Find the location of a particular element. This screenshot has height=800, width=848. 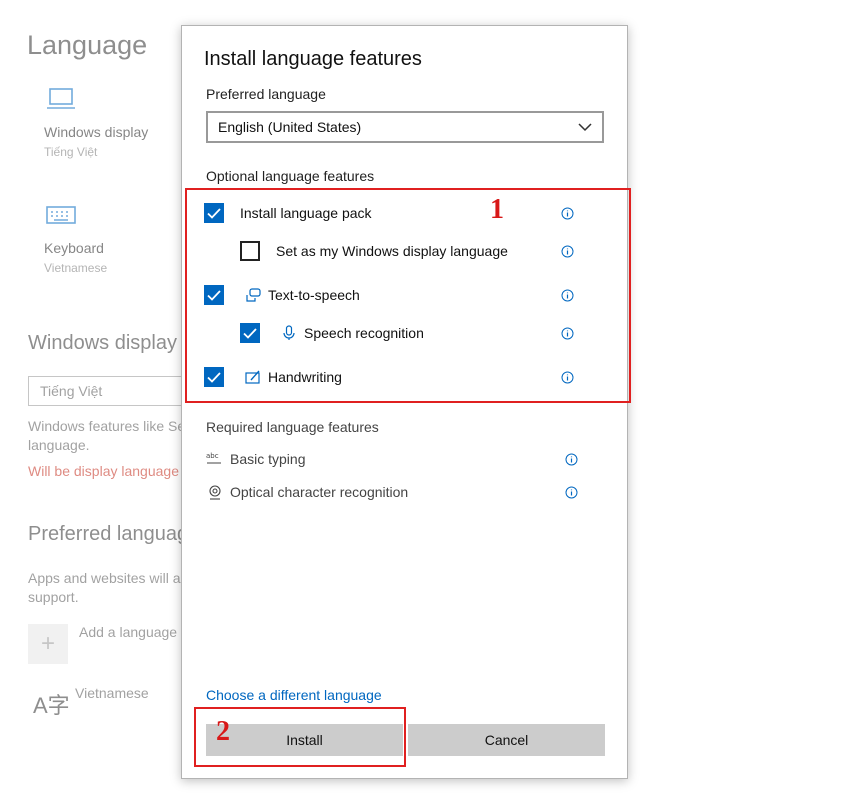

cancel-button: Cancel is located at coordinates (506, 740).